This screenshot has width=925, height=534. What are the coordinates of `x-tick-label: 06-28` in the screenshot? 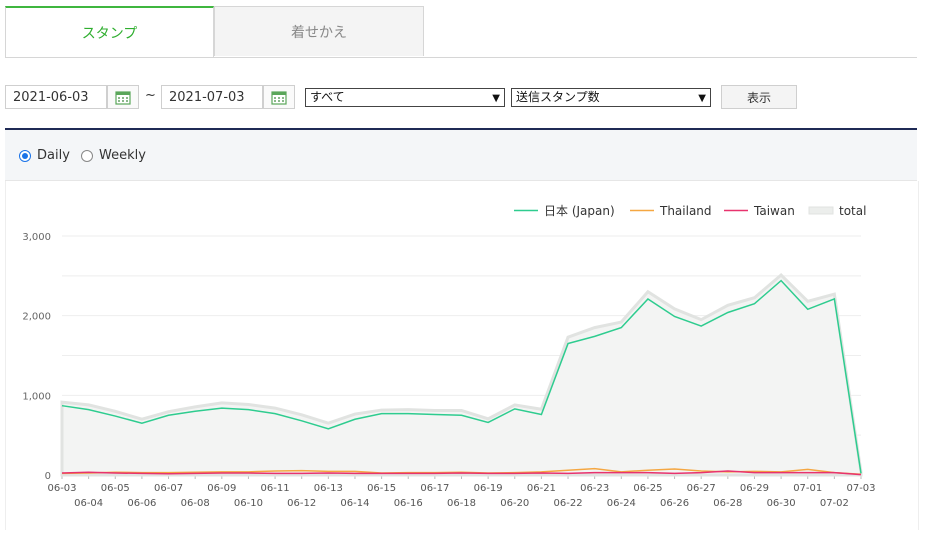 It's located at (727, 503).